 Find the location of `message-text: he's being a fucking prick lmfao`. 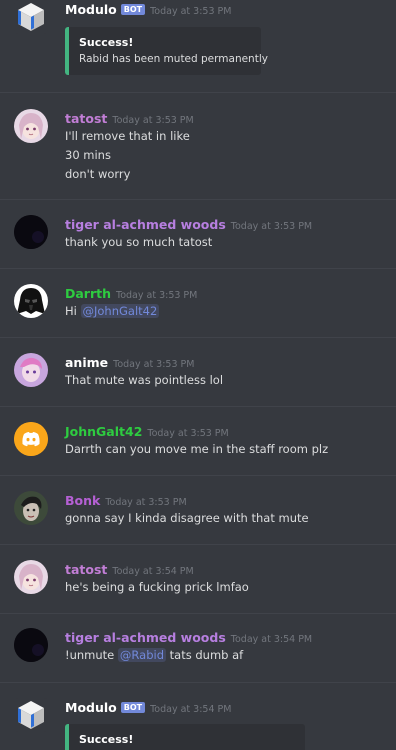

message-text: he's being a fucking prick lmfao is located at coordinates (157, 587).